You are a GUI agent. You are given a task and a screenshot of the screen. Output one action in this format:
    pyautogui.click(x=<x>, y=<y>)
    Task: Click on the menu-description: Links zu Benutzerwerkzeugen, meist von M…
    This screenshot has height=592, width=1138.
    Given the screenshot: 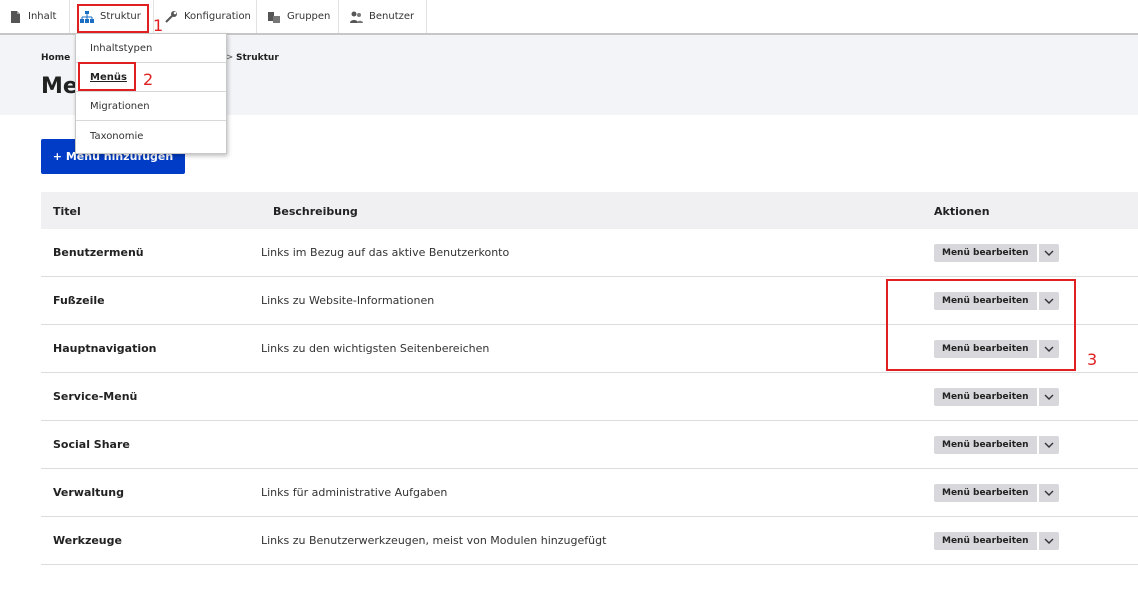 What is the action you would take?
    pyautogui.click(x=434, y=540)
    